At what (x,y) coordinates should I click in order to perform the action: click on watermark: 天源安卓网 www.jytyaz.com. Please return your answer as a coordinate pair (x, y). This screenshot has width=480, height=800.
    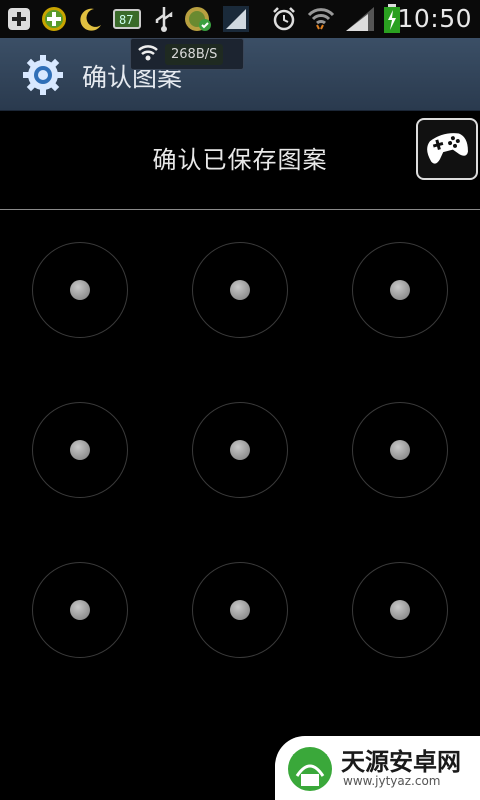
    Looking at the image, I should click on (377, 768).